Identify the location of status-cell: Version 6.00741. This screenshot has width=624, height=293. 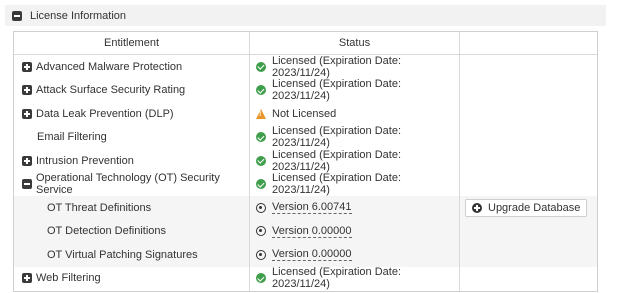
(354, 208).